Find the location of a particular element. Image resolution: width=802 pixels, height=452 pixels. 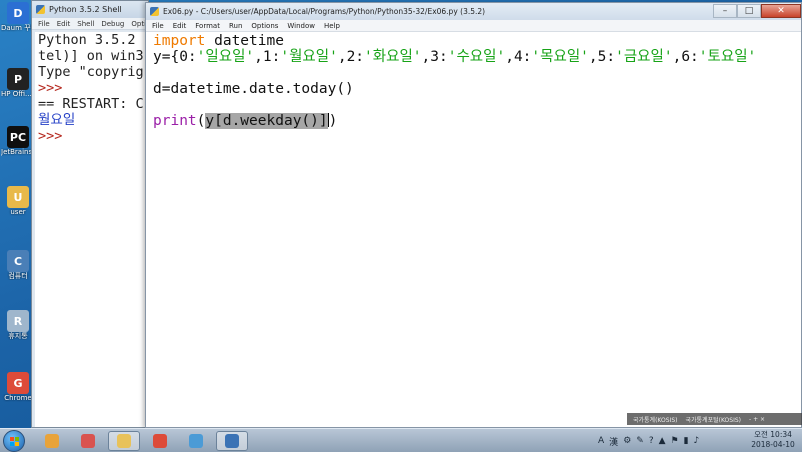

shell-line: Python 3.5.2 is located at coordinates (87, 40).